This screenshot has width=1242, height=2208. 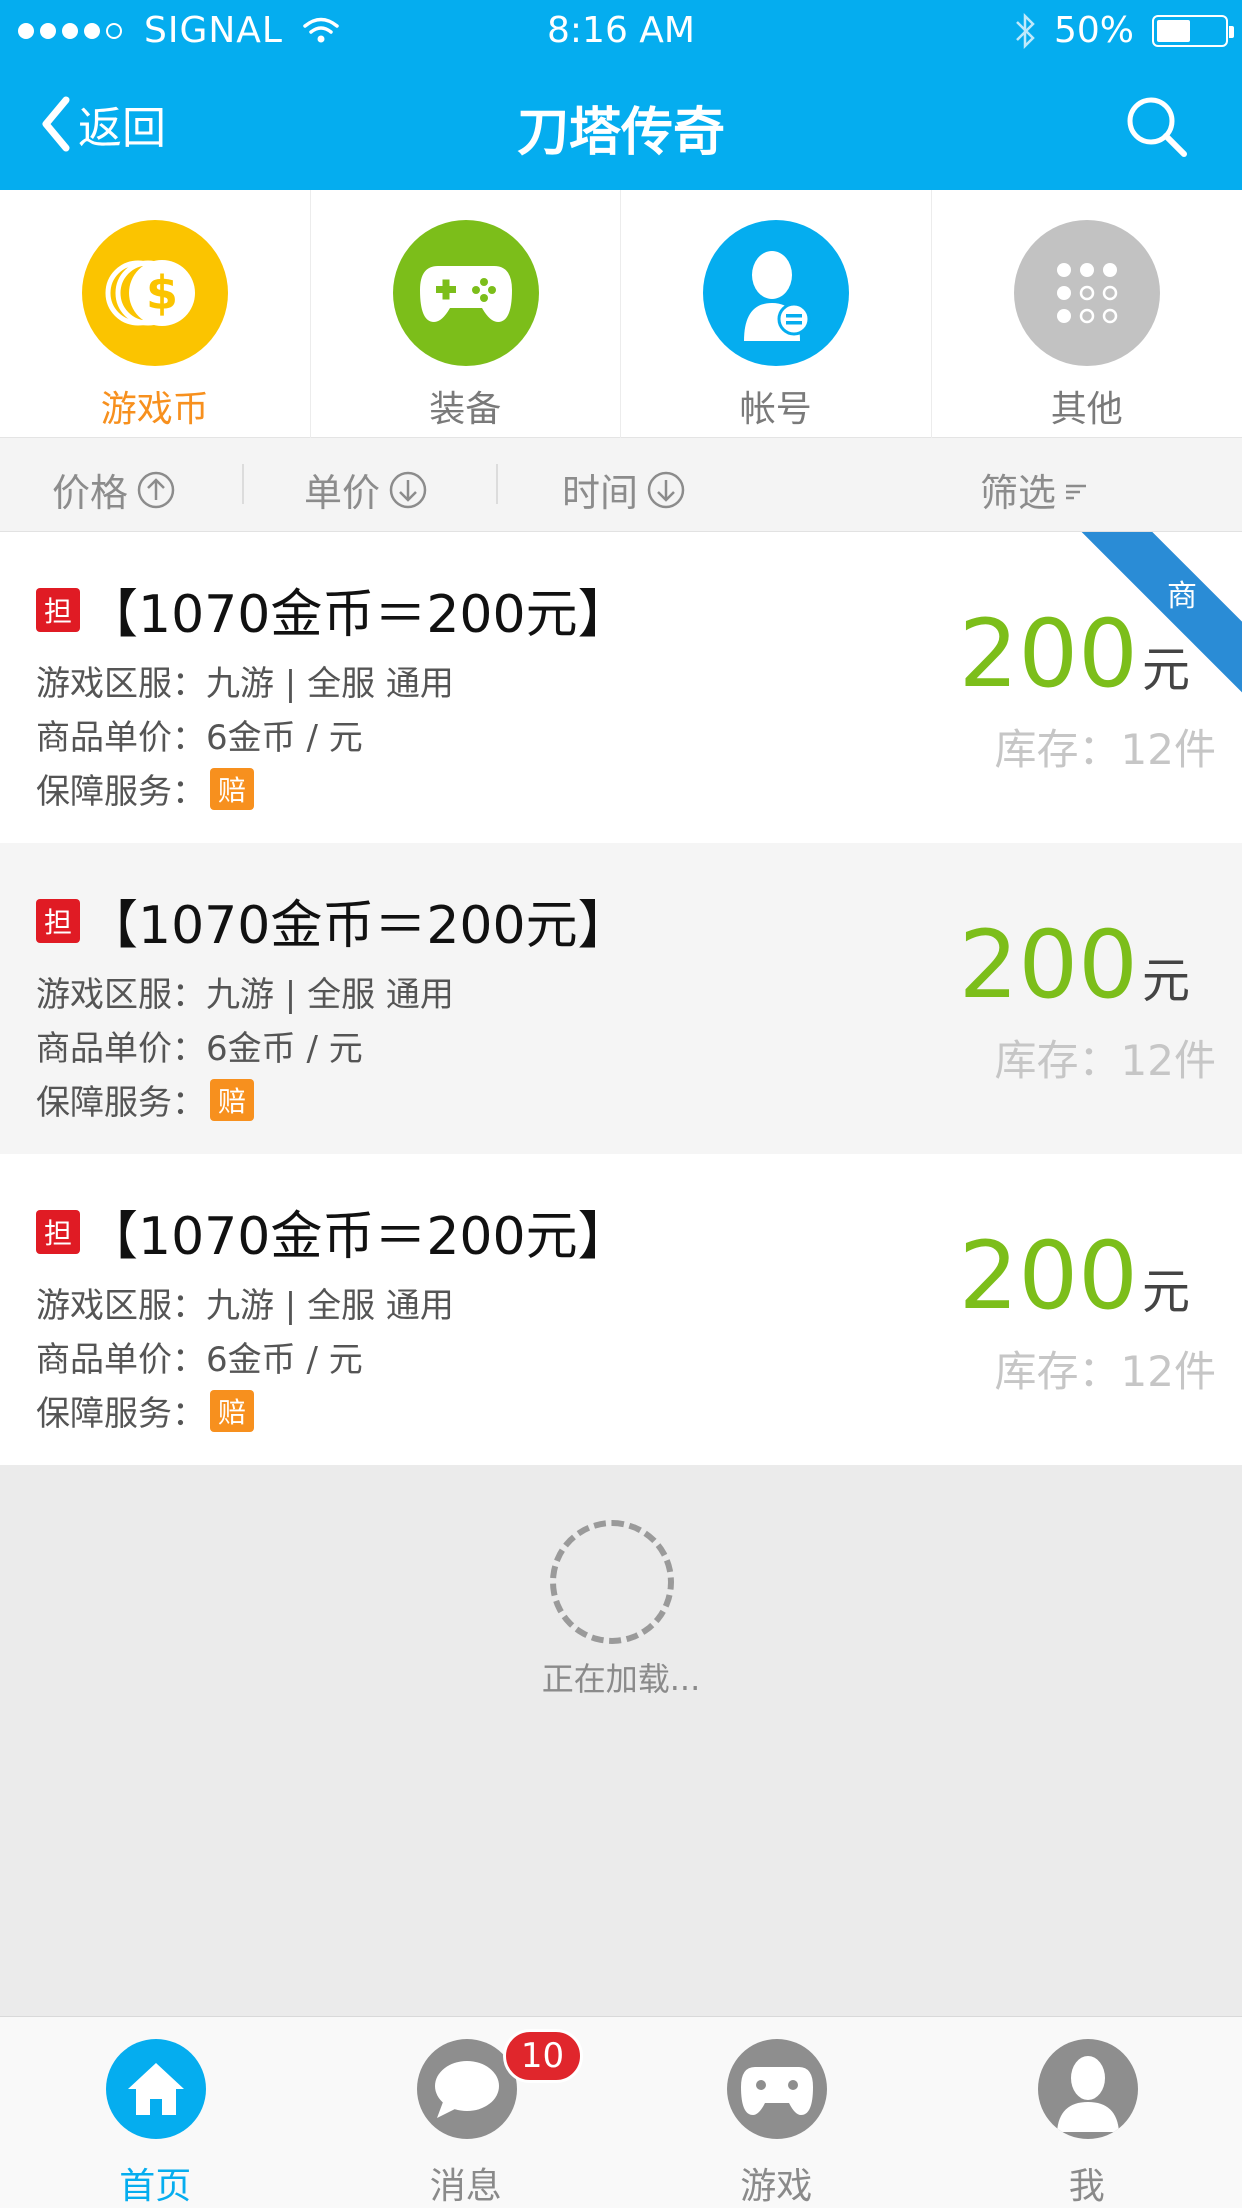 I want to click on coin-icon: $, so click(x=155, y=293).